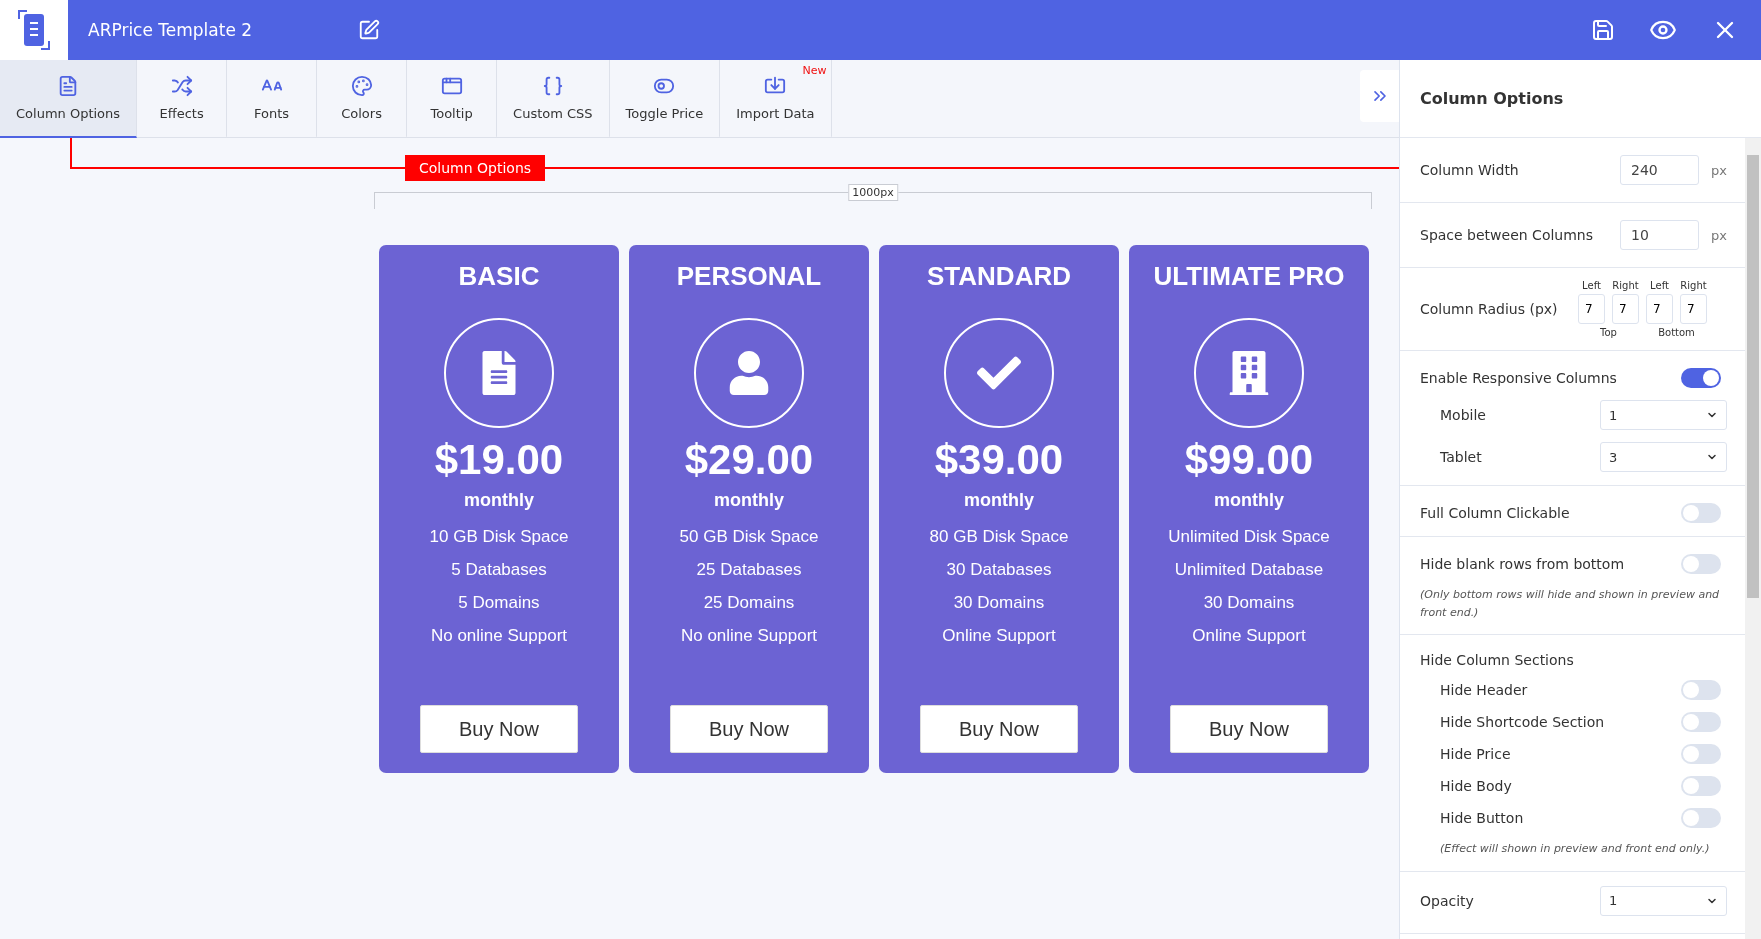 This screenshot has width=1761, height=939. Describe the element at coordinates (1497, 660) in the screenshot. I see `section-label: Hide Column Sections` at that location.